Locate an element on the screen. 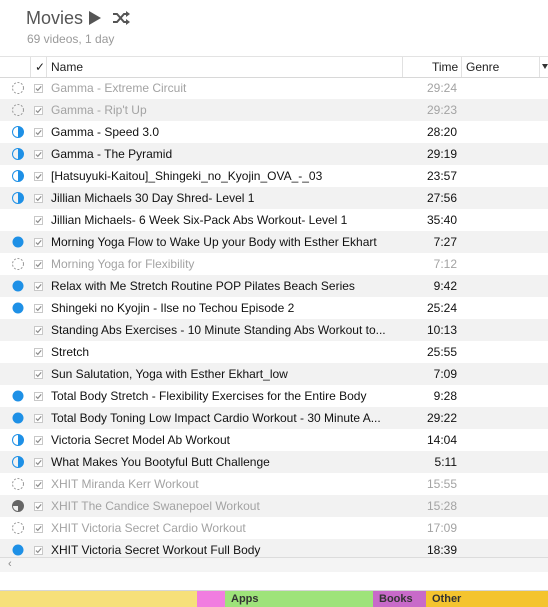 The image size is (548, 607). item-time: 35:40 is located at coordinates (441, 220).